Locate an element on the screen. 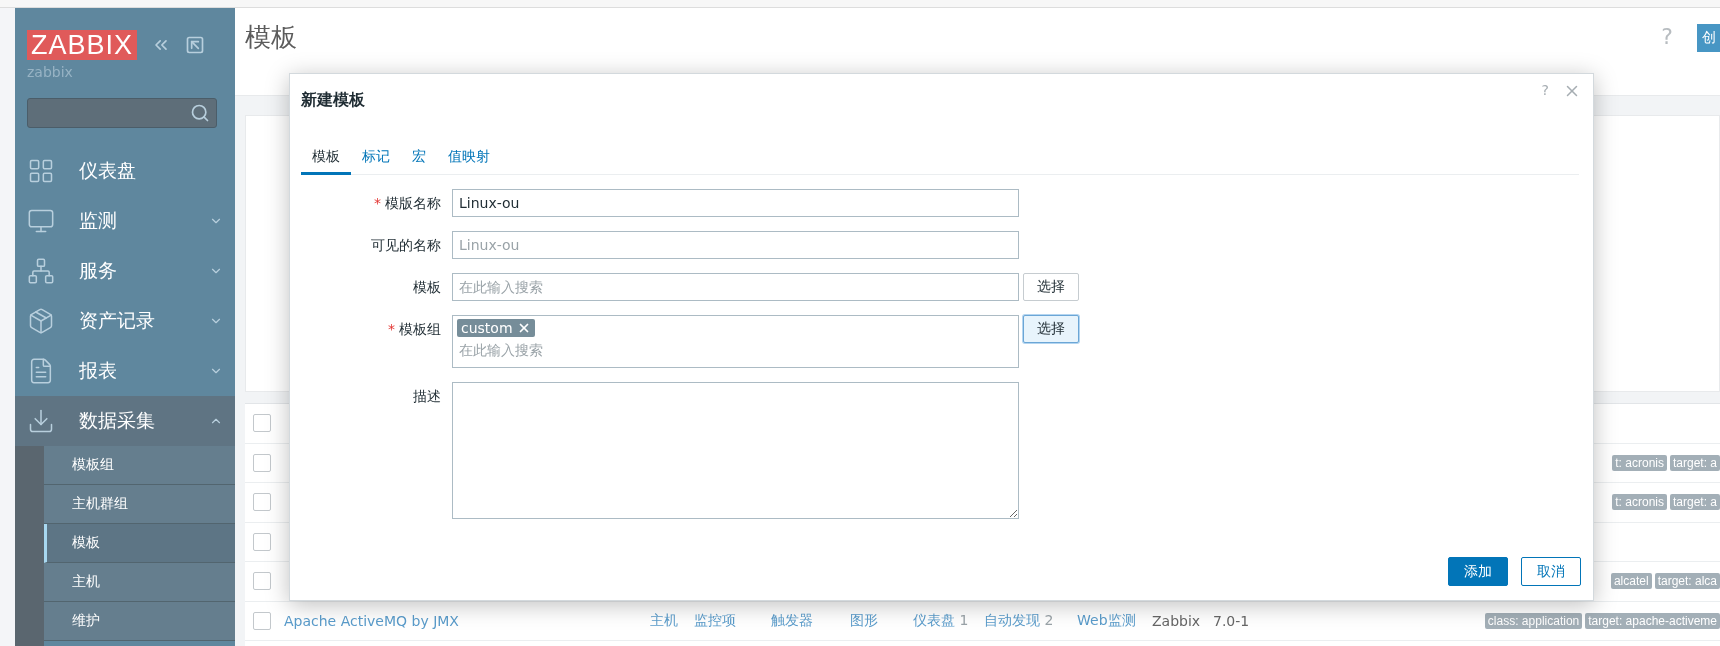 This screenshot has width=1720, height=646. sidebar-menu-item: 报表 is located at coordinates (125, 371).